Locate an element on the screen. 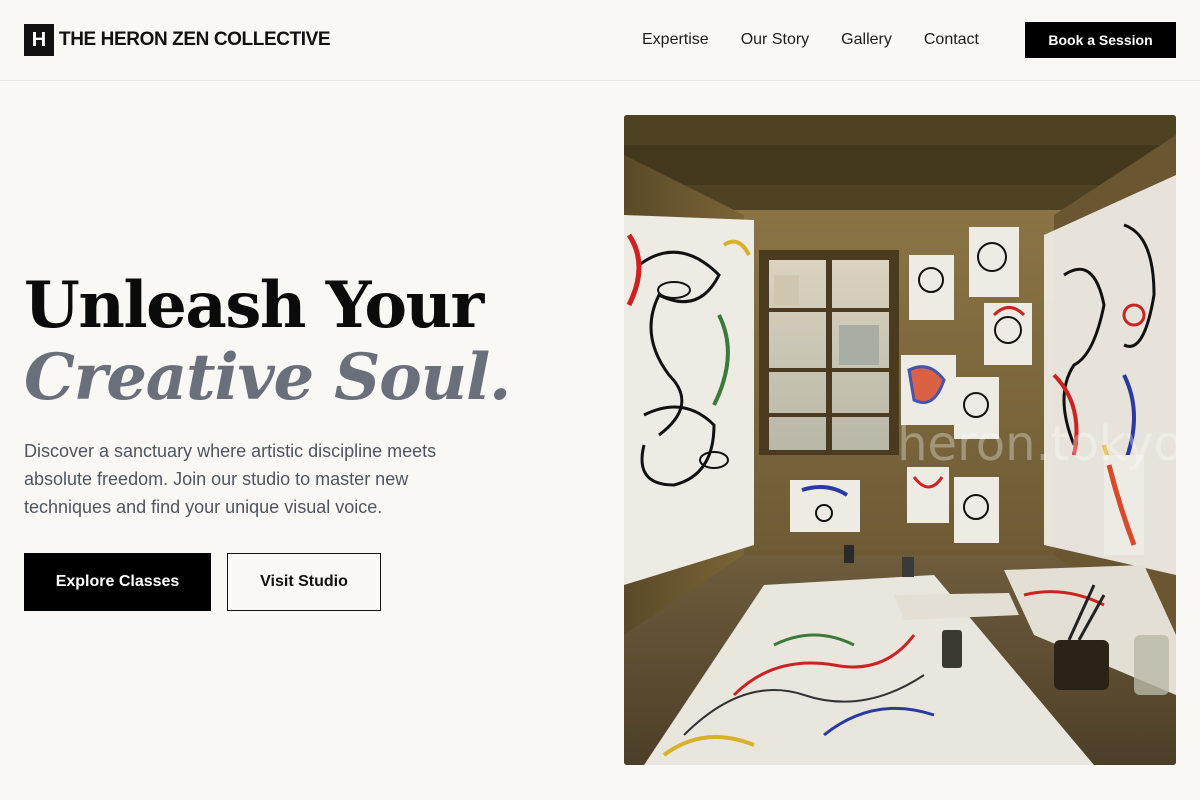  nav-link-gallery: Gallery is located at coordinates (866, 40).